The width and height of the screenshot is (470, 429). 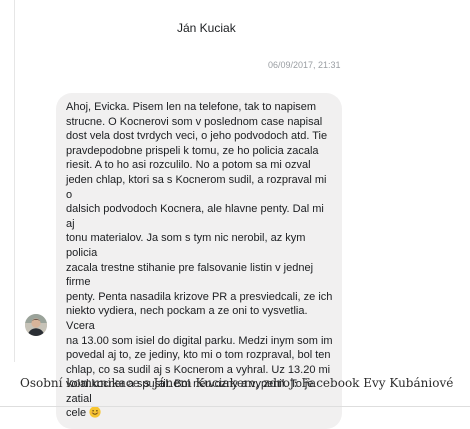 What do you see at coordinates (235, 406) in the screenshot?
I see `divider` at bounding box center [235, 406].